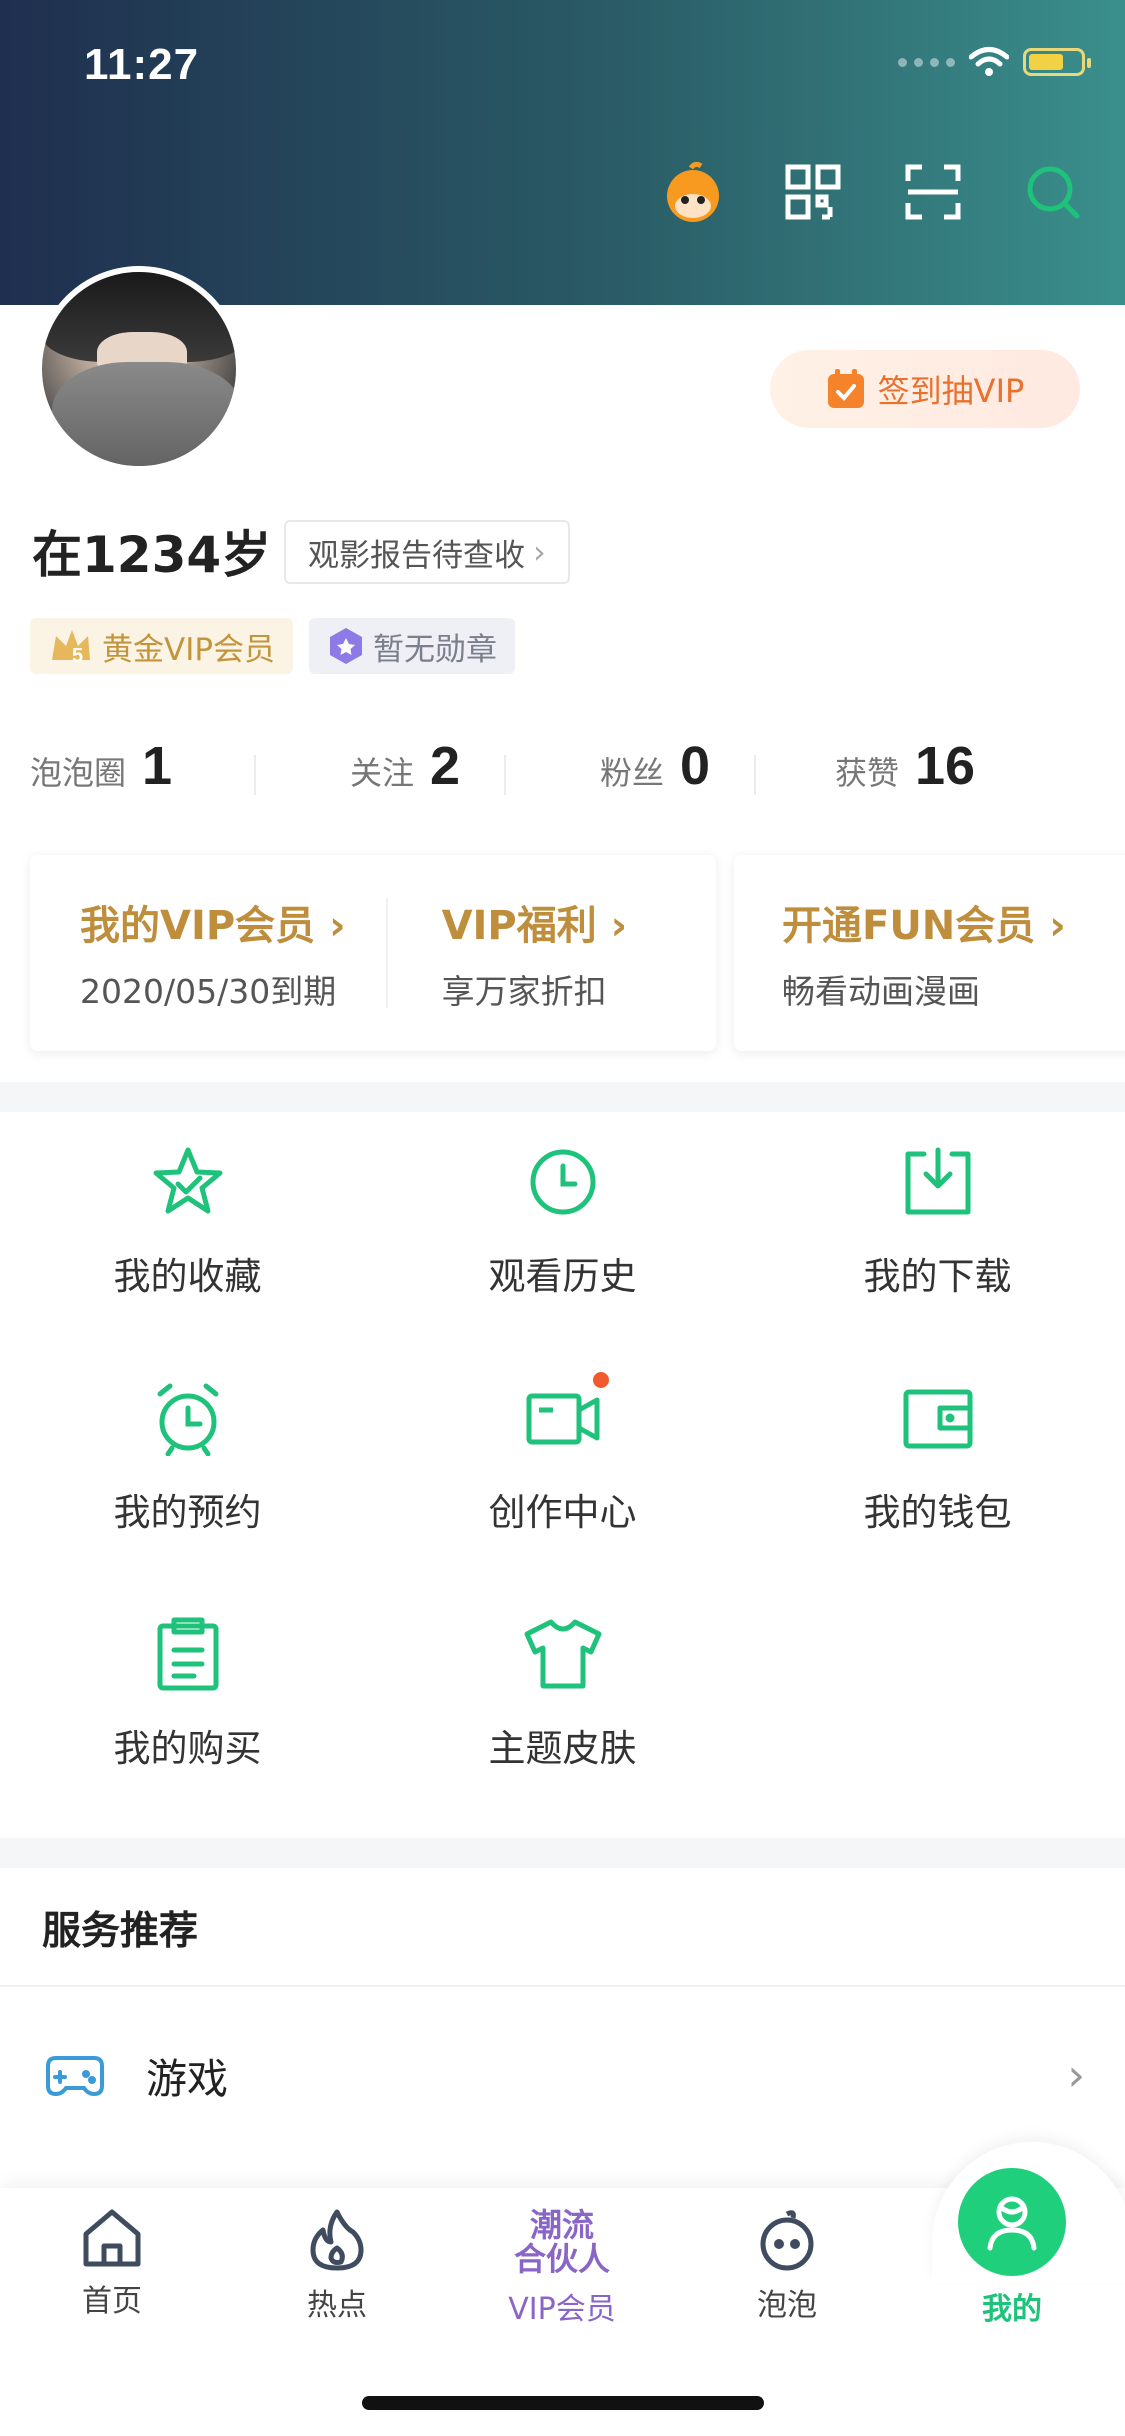  I want to click on download-icon, so click(937, 1181).